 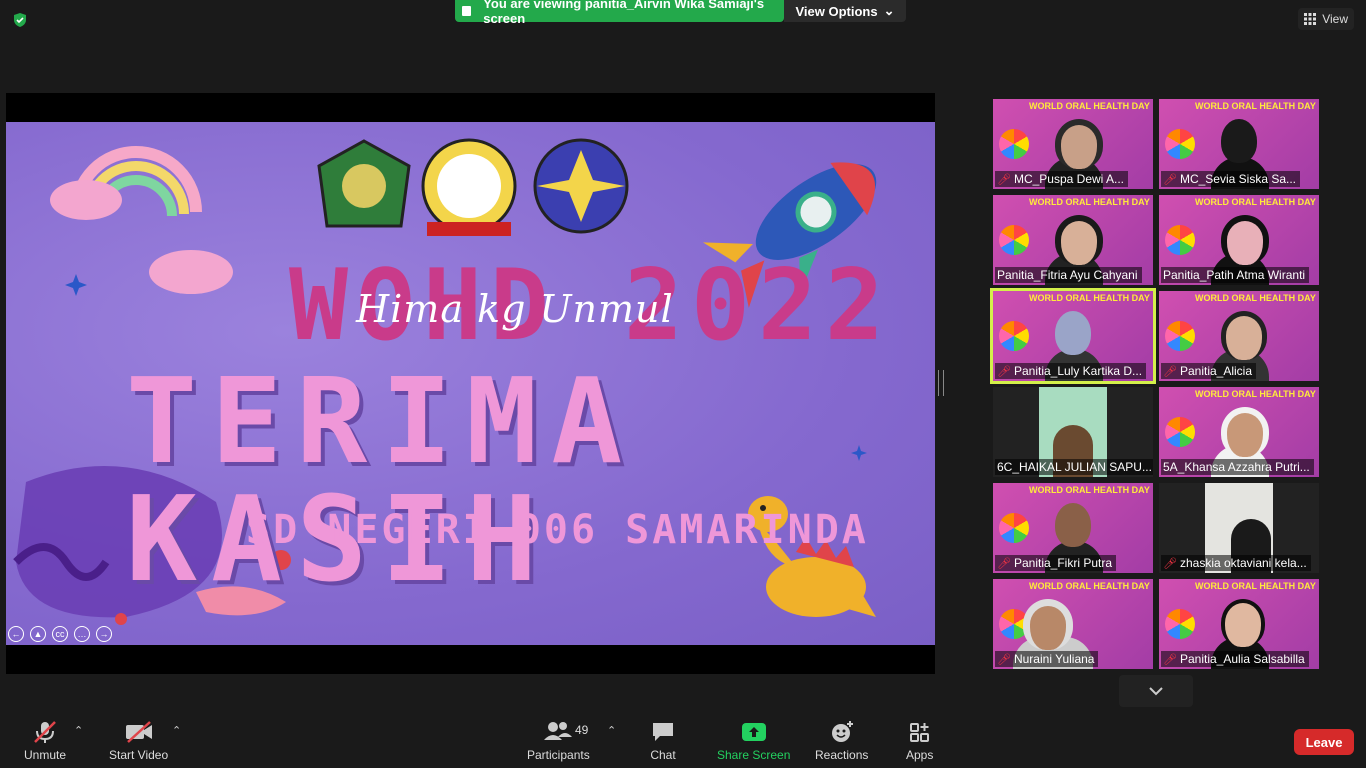 I want to click on organizer-script-text: Hima kg Unmul, so click(x=515, y=309).